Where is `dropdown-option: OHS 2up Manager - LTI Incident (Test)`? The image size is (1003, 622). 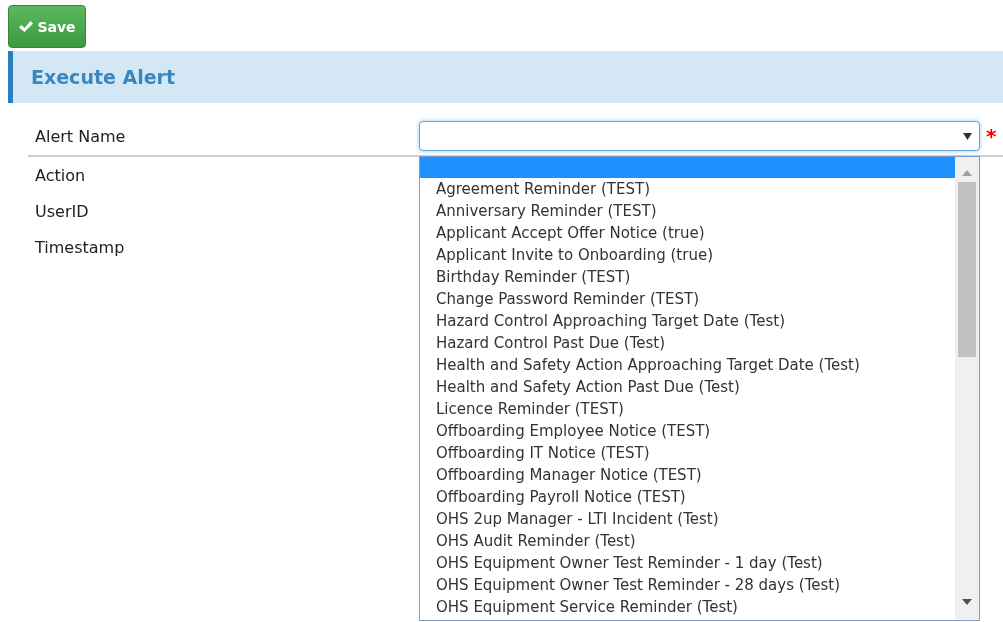
dropdown-option: OHS 2up Manager - LTI Incident (Test) is located at coordinates (687, 519).